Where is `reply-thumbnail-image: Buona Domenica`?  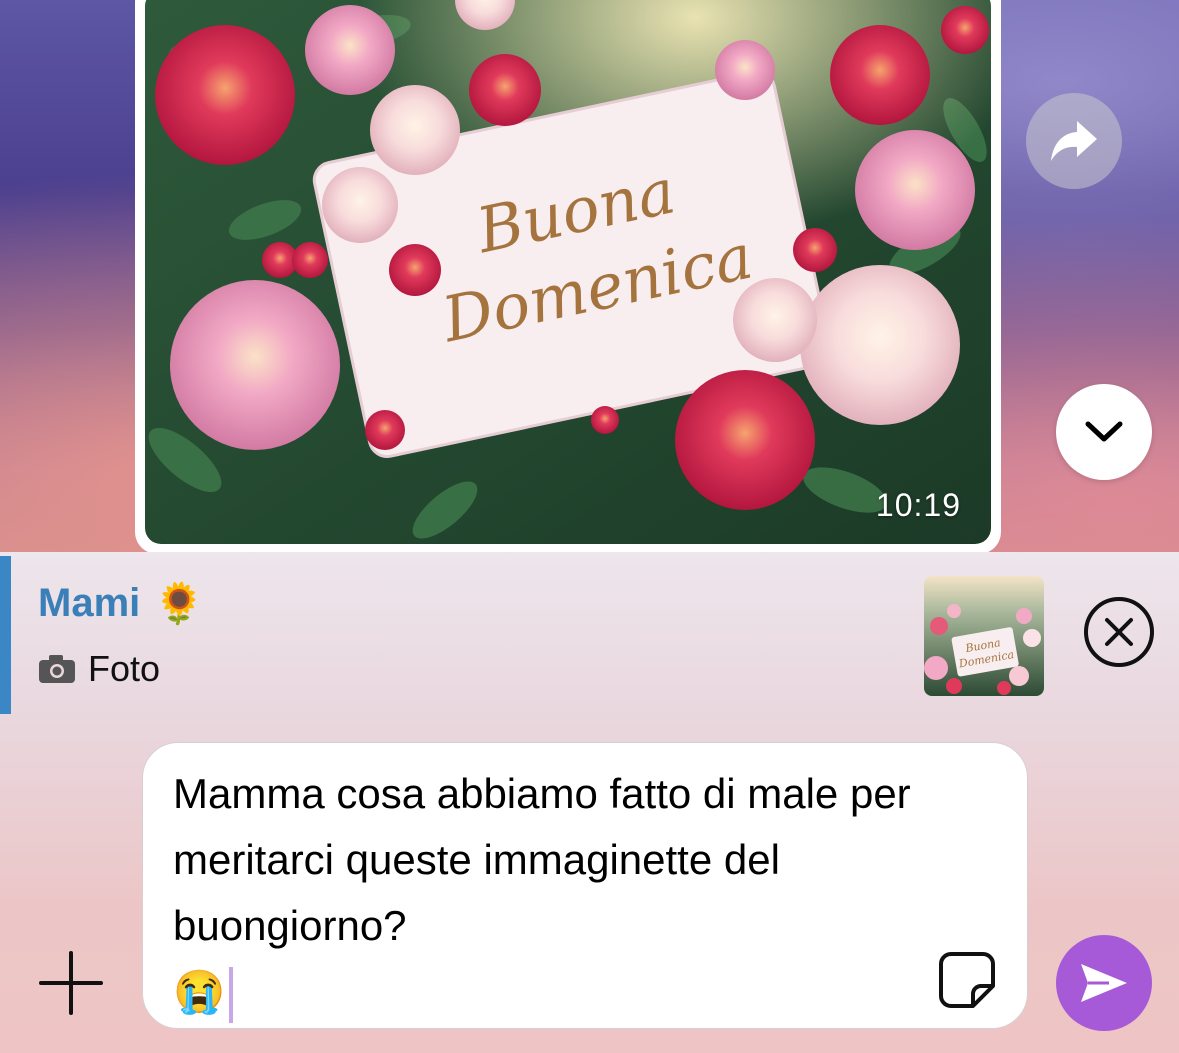
reply-thumbnail-image: Buona Domenica is located at coordinates (984, 636).